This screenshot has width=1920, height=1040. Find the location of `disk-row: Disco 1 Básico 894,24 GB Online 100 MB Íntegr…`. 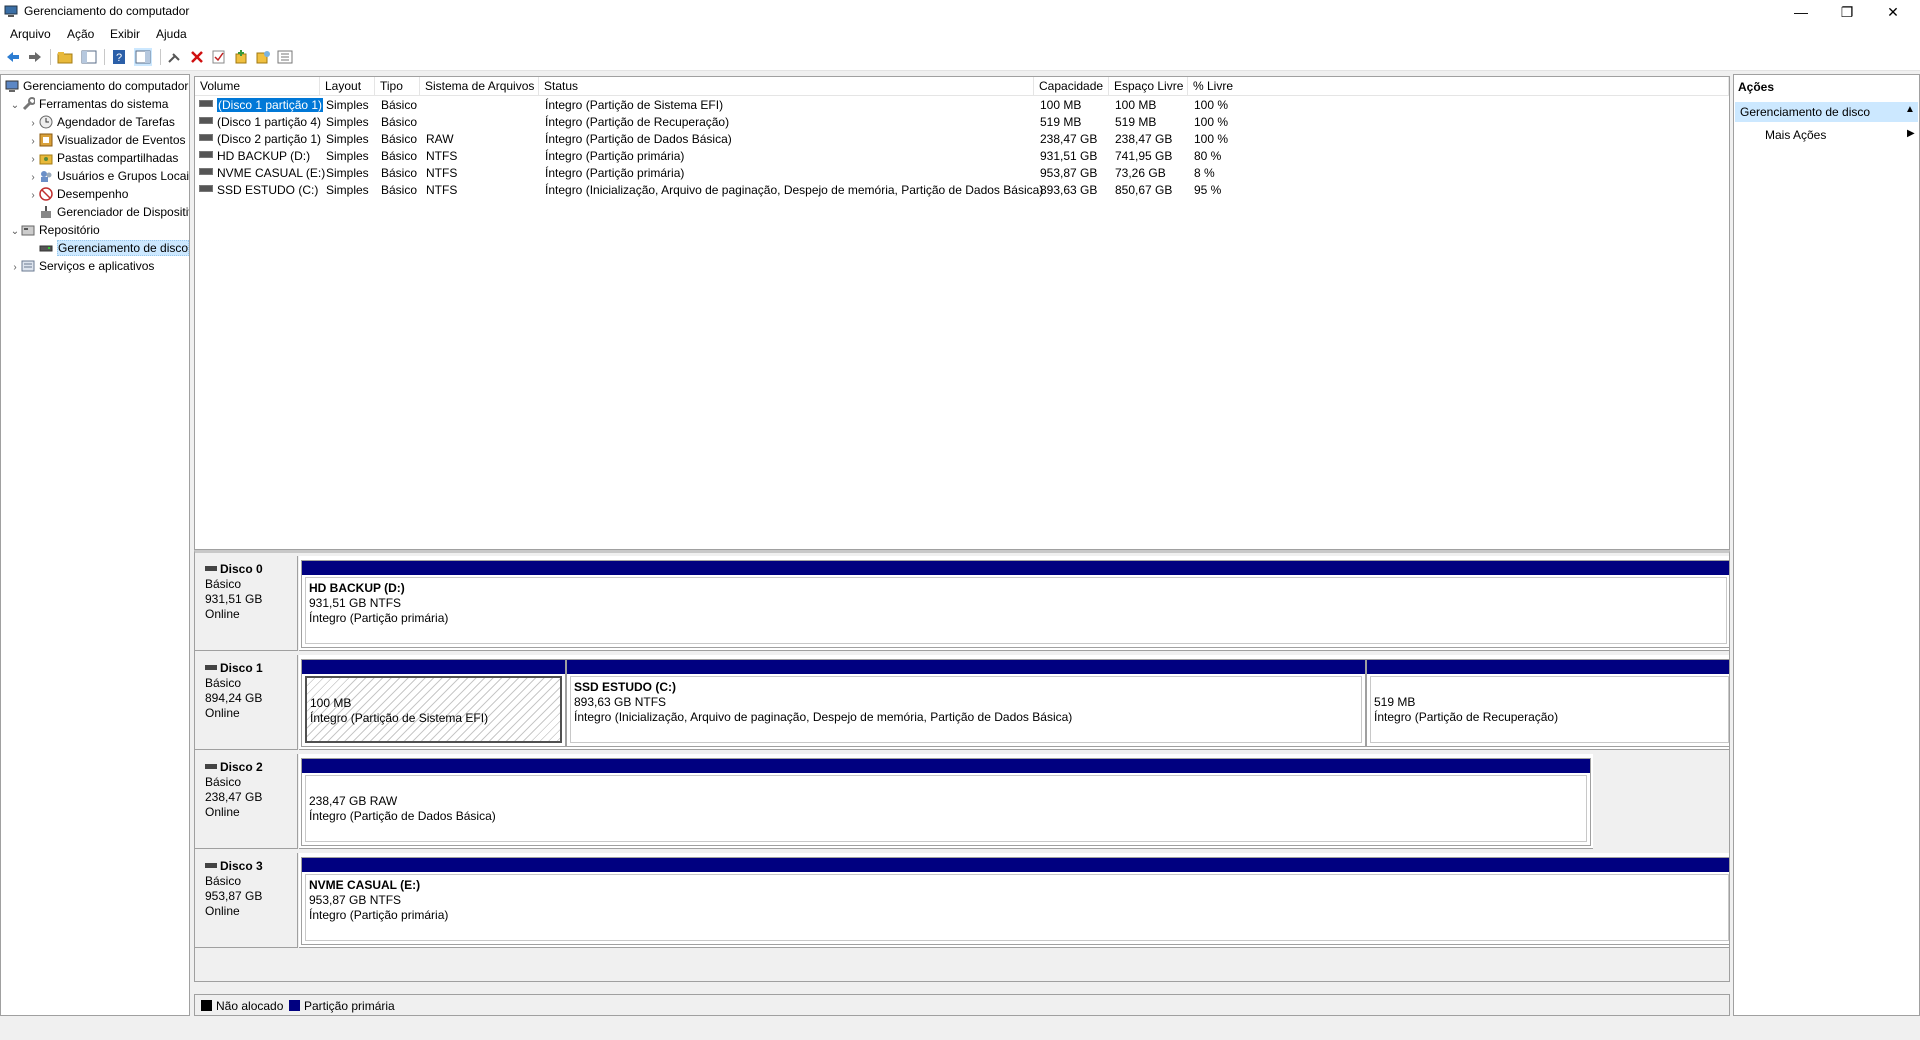

disk-row: Disco 1 Básico 894,24 GB Online 100 MB Íntegr… is located at coordinates (962, 703).